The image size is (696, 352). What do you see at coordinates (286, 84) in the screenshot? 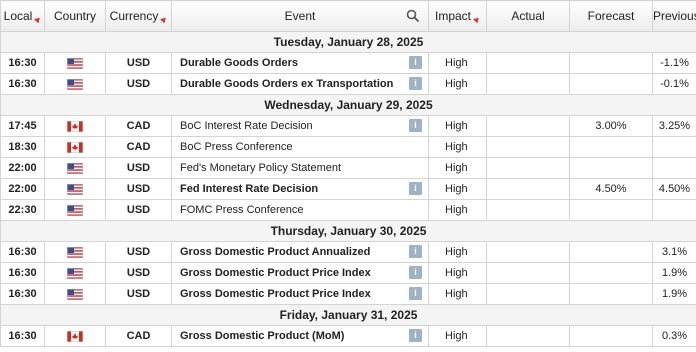
I see `event-name: Durable Goods Orders ex Transportation` at bounding box center [286, 84].